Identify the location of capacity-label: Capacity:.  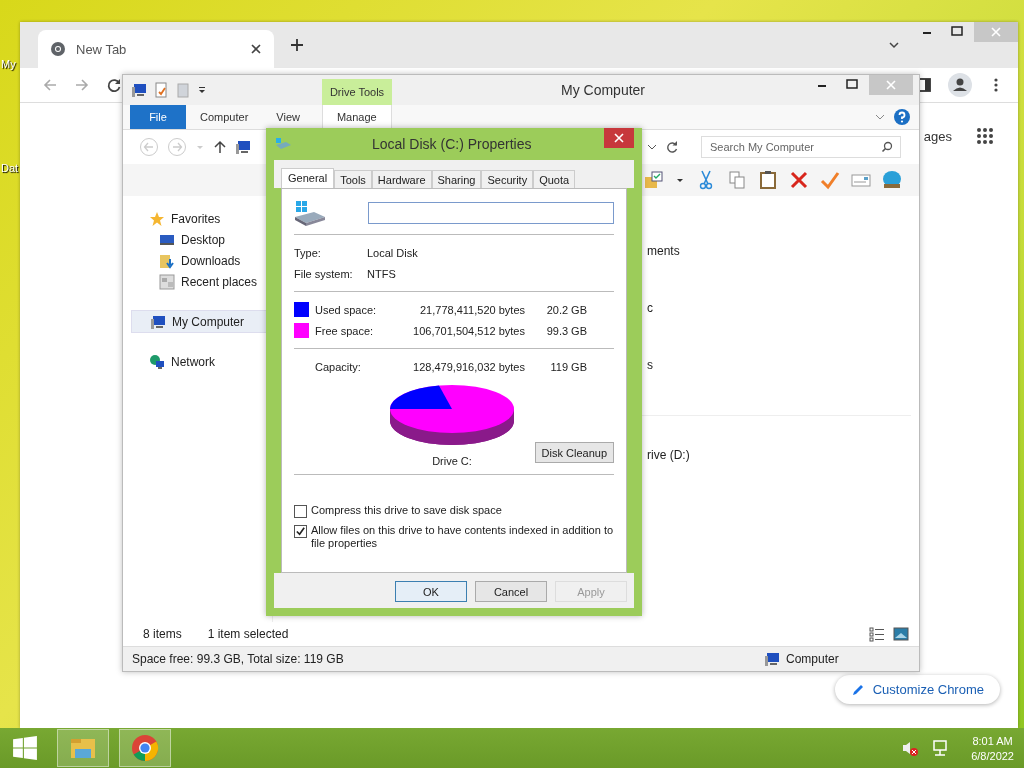
(338, 366).